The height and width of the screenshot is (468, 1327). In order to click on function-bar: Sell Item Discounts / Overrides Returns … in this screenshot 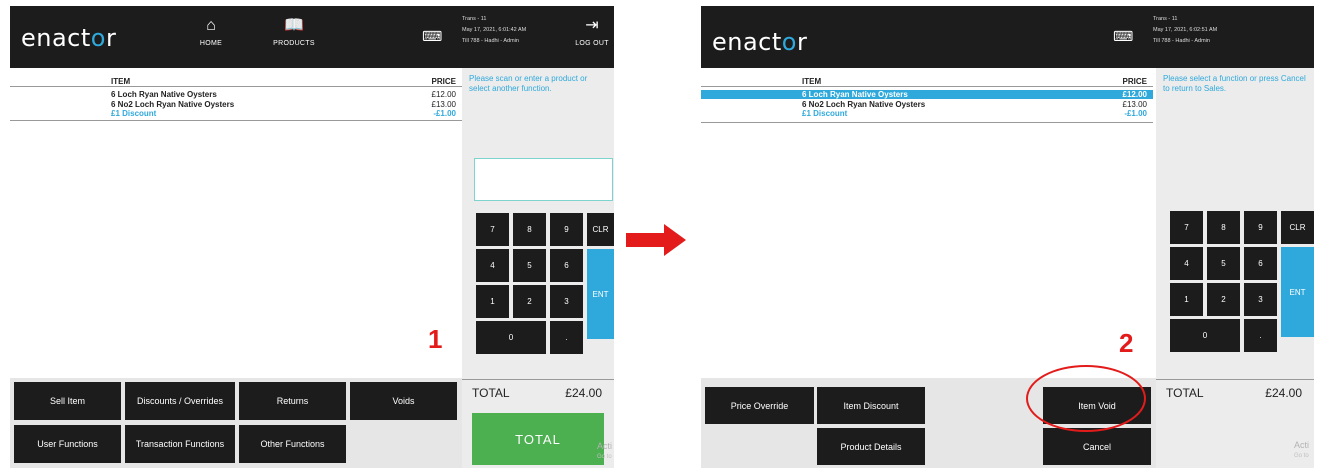, I will do `click(236, 423)`.